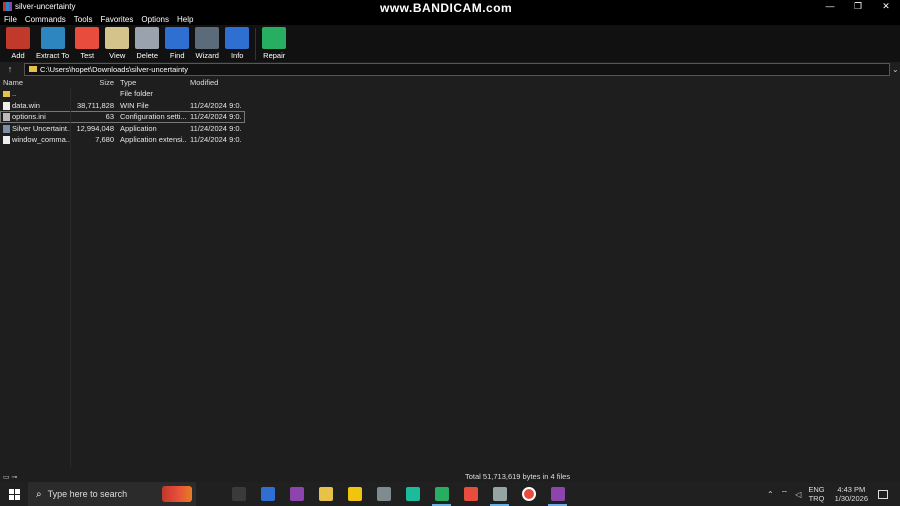 This screenshot has height=506, width=900. Describe the element at coordinates (256, 44) in the screenshot. I see `toolbar-separator` at that location.